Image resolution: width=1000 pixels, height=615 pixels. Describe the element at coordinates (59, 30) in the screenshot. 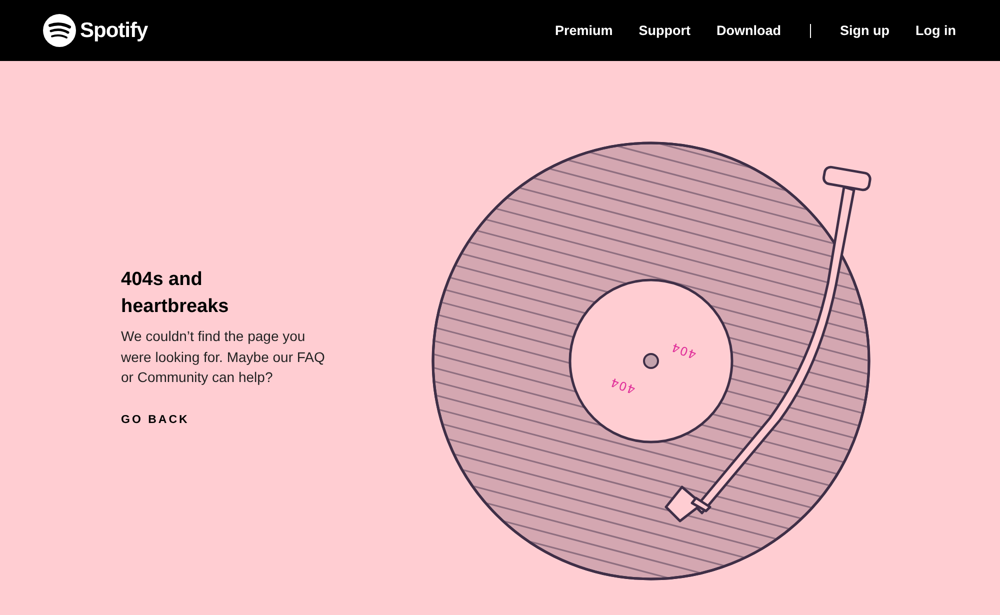

I see `logo-icon` at that location.